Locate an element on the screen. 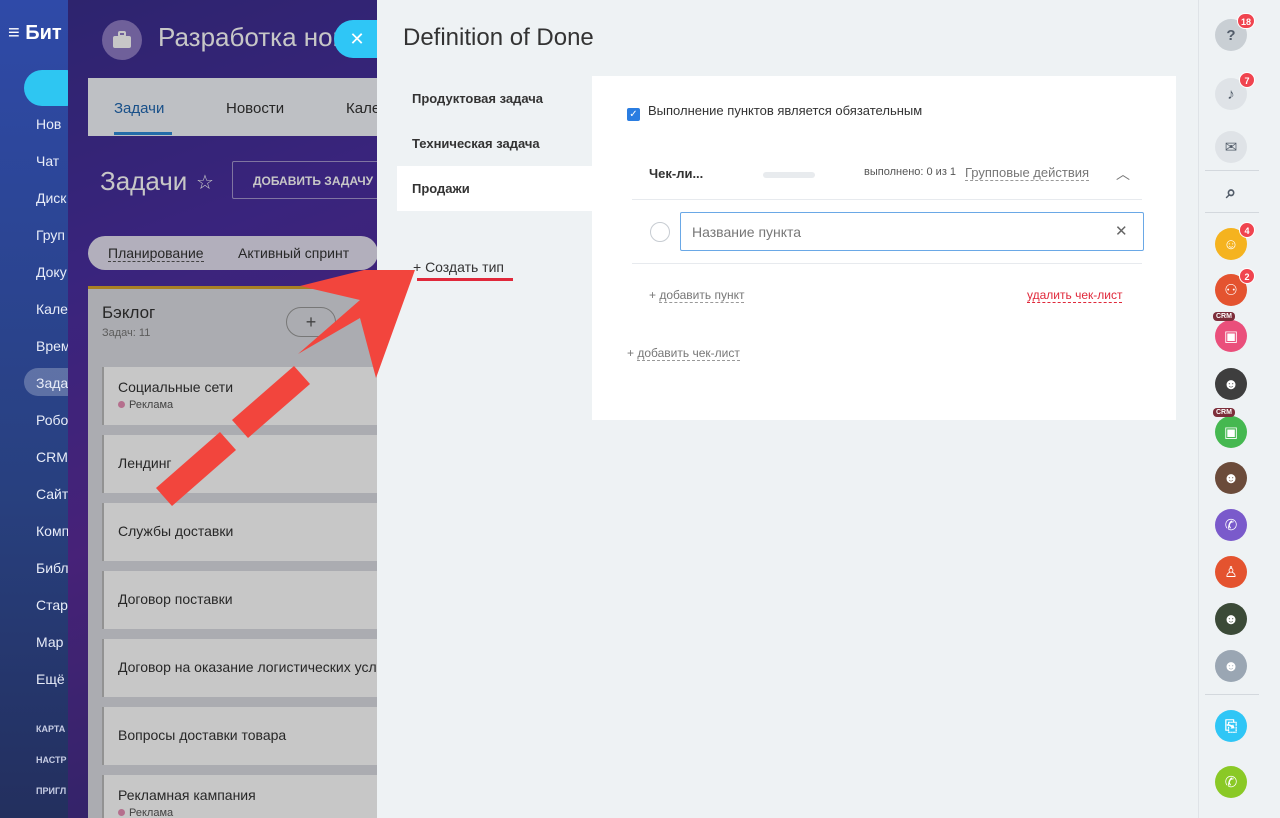 The height and width of the screenshot is (818, 1280). phone-icon: ✆ is located at coordinates (1231, 782).